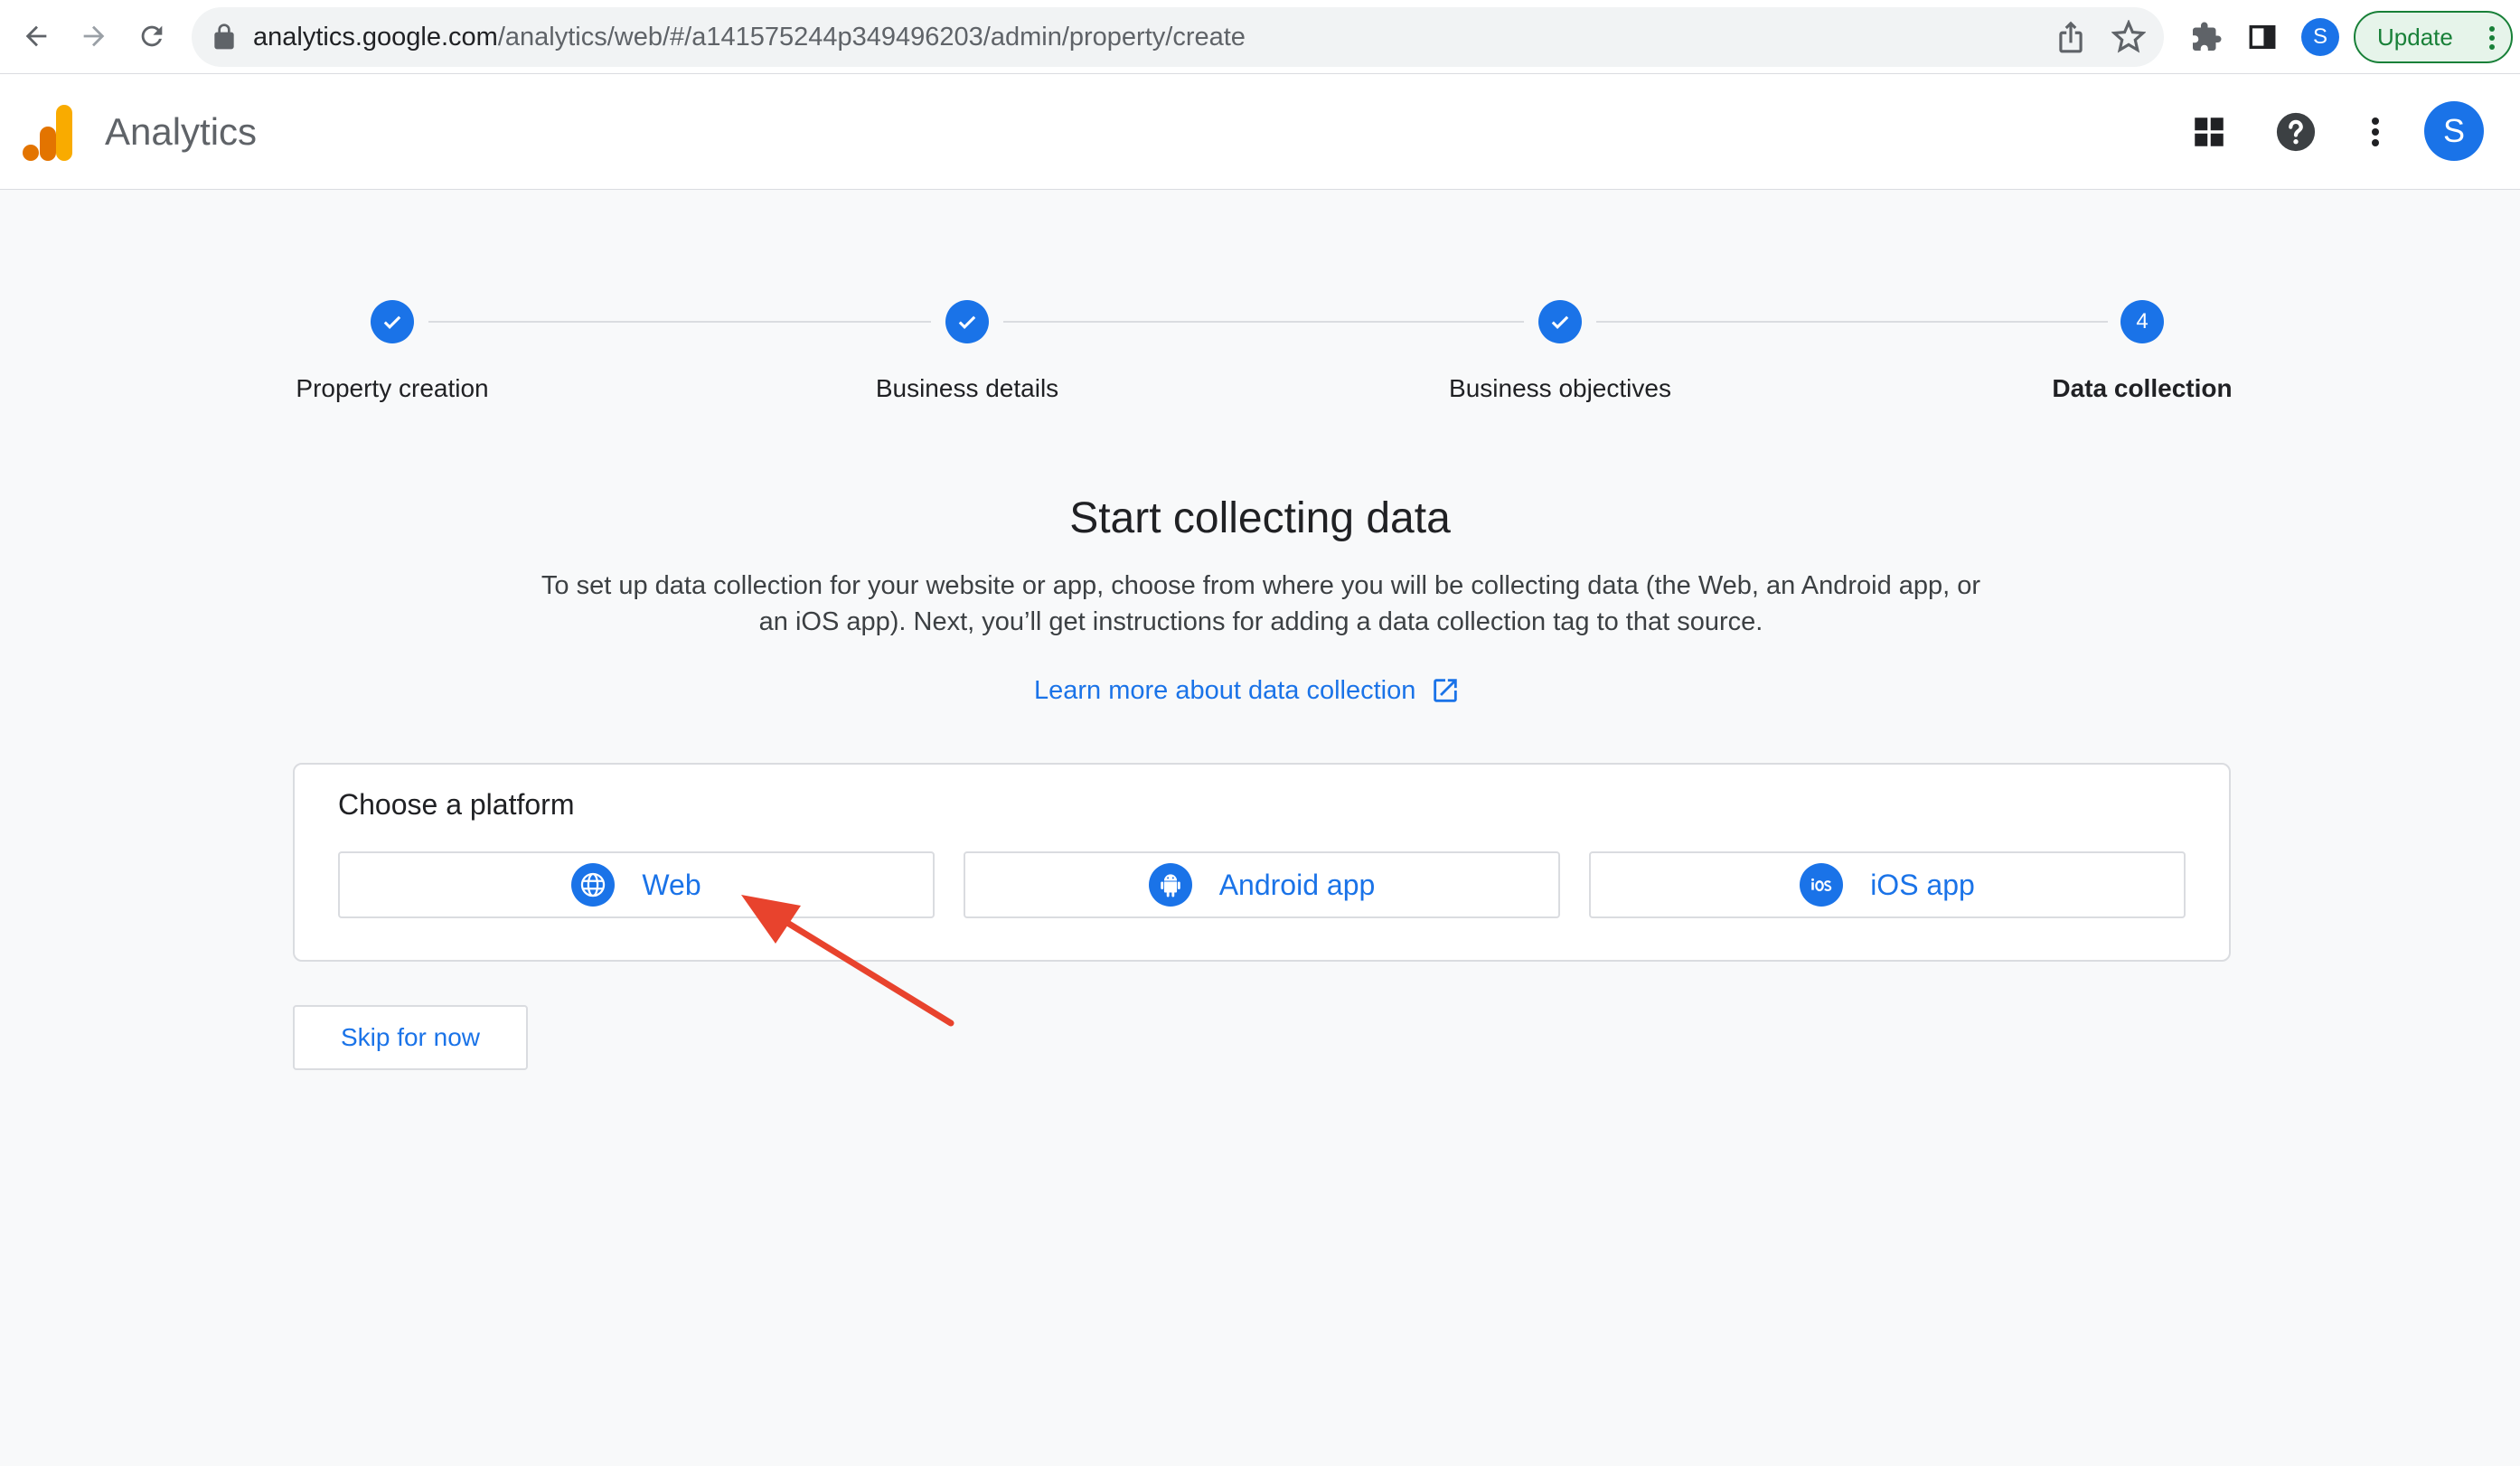 This screenshot has width=2520, height=1466. I want to click on open-in-new-icon, so click(1446, 690).